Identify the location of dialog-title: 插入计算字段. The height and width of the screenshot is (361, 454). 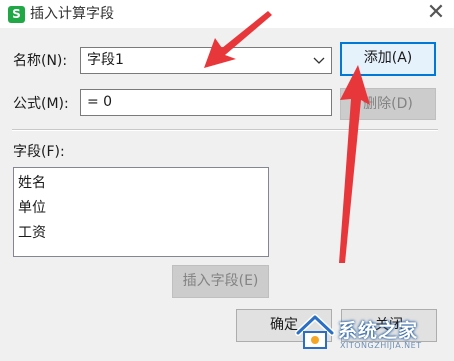
(72, 14).